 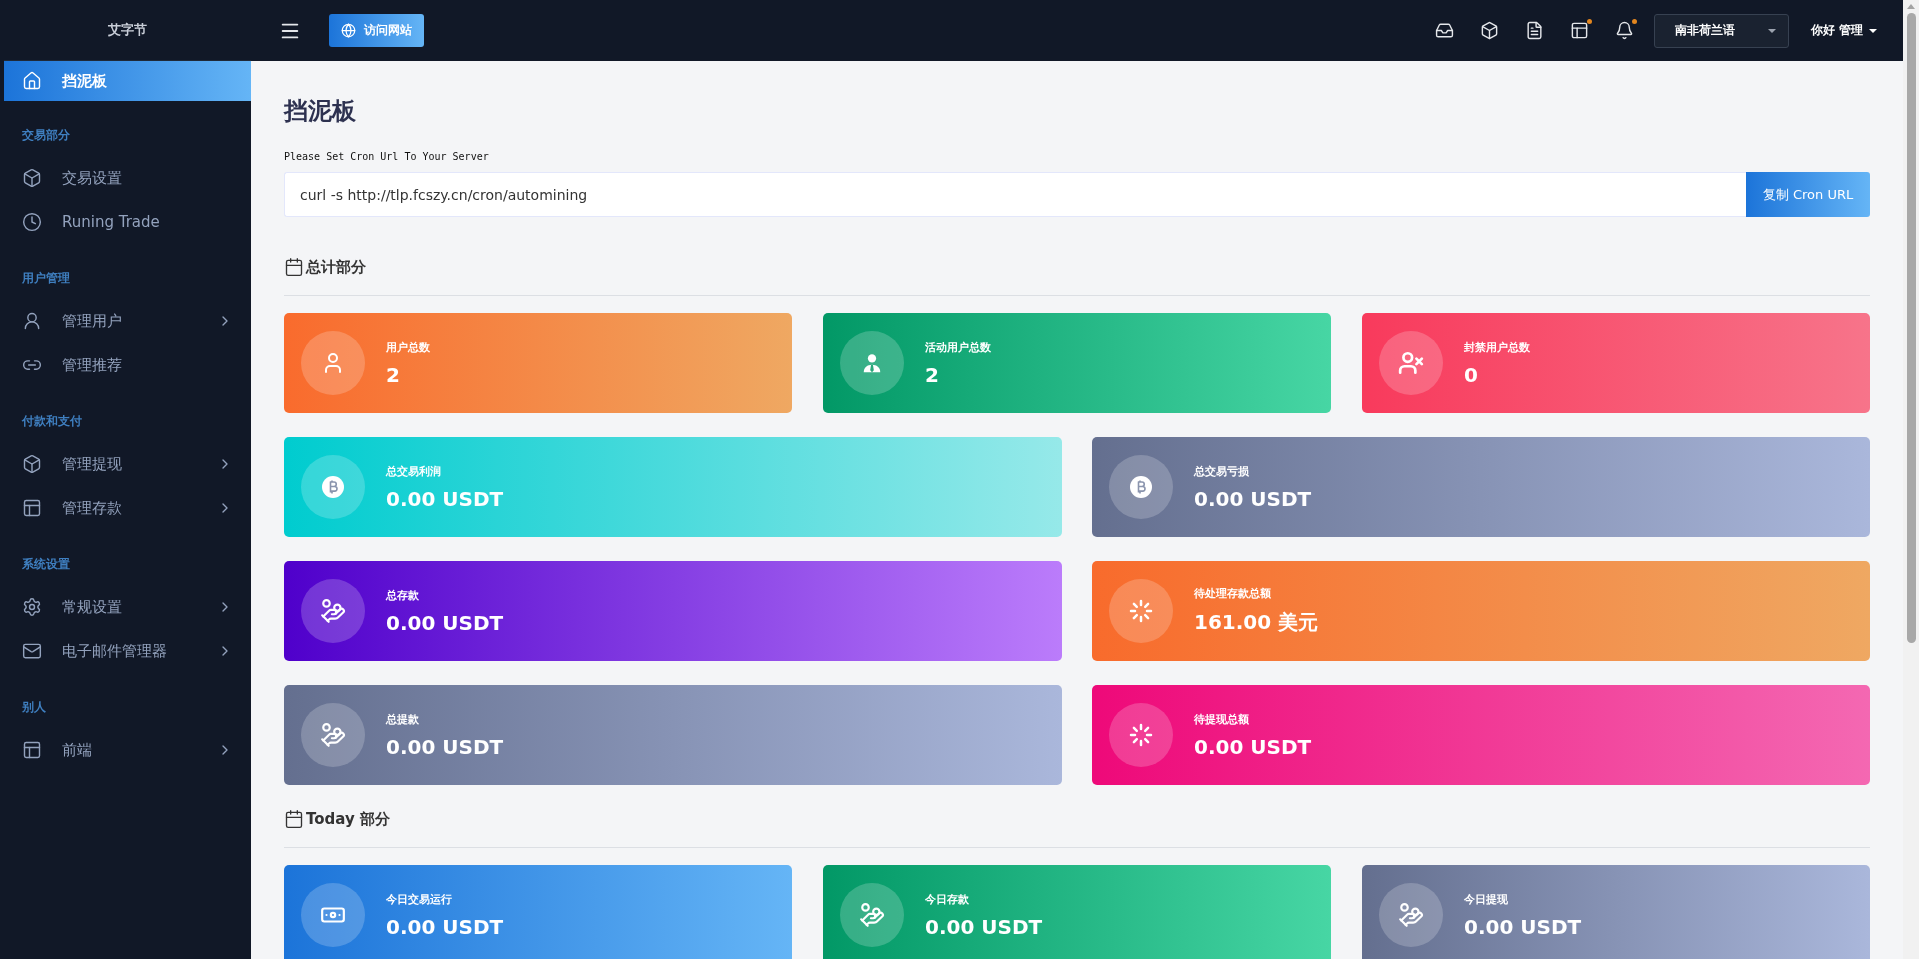 I want to click on cron-hint: Please Set Cron Url To Your Server, so click(x=387, y=156).